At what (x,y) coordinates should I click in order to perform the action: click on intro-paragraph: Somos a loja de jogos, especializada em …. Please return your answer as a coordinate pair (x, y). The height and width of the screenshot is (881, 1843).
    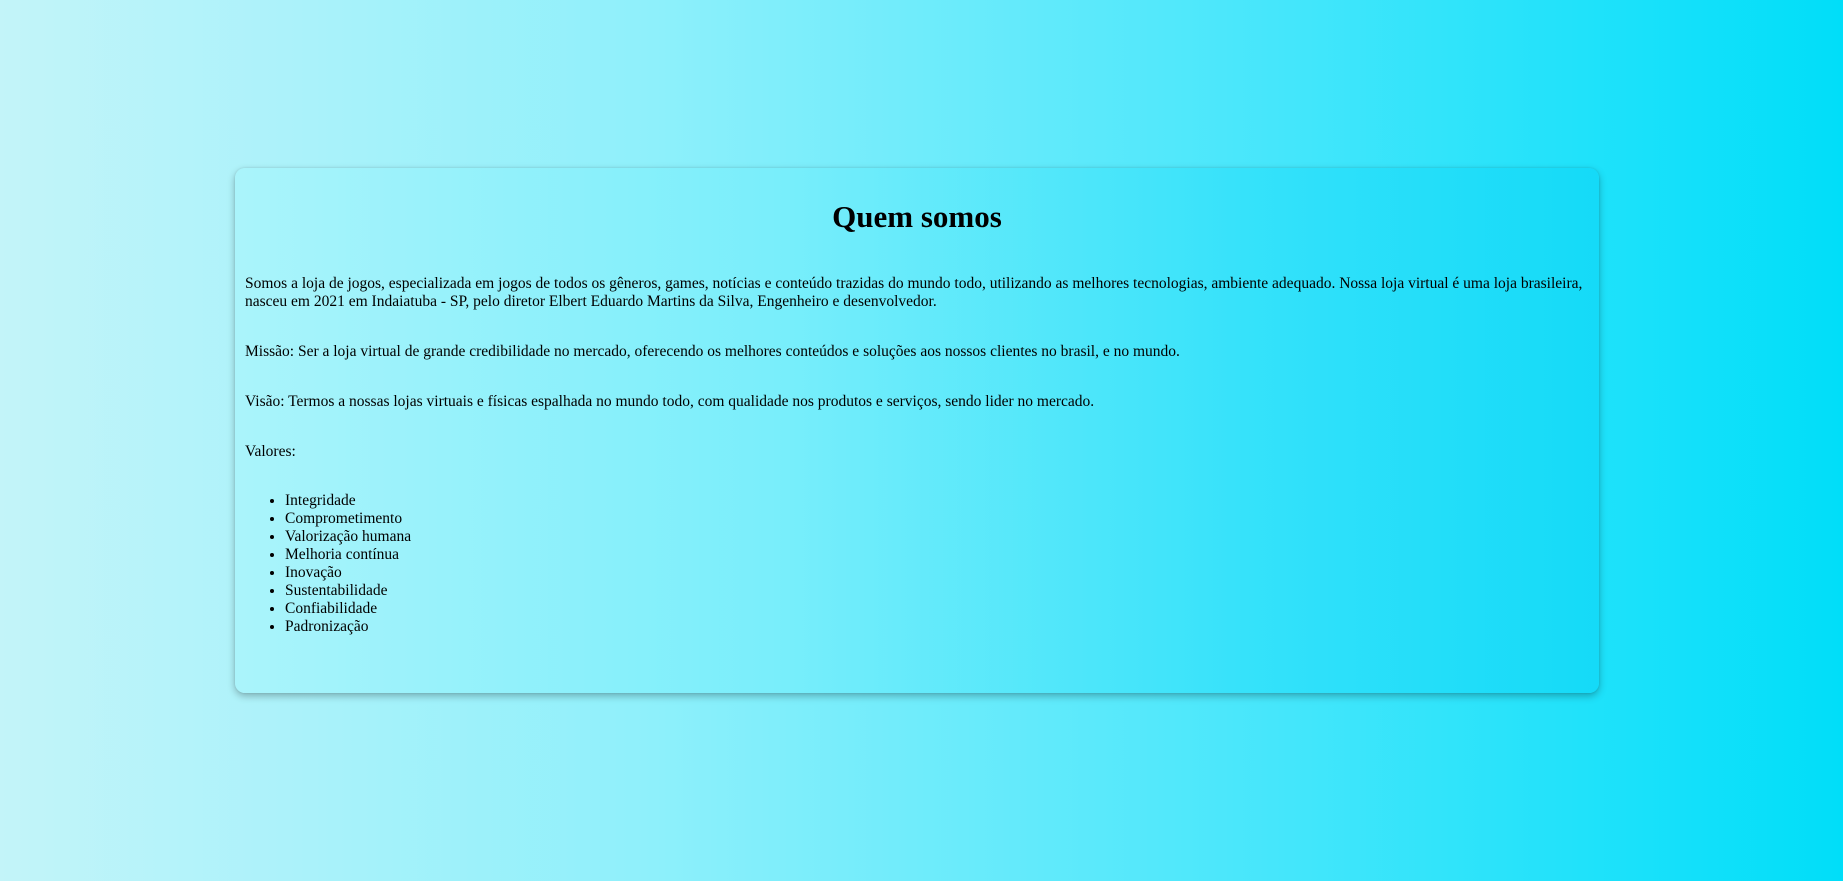
    Looking at the image, I should click on (914, 293).